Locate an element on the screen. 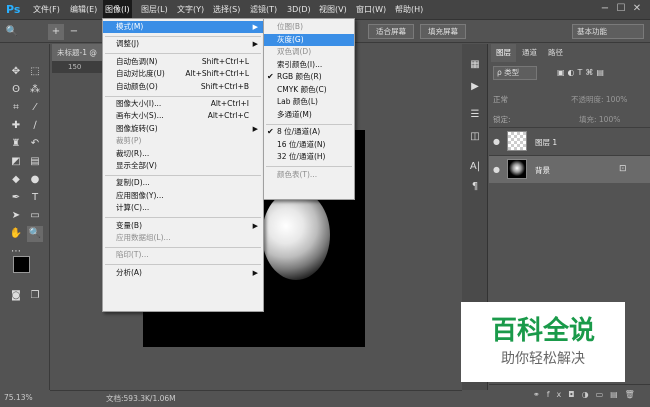 Image resolution: width=650 pixels, height=407 pixels. menu-layer: 图层(L) is located at coordinates (154, 10).